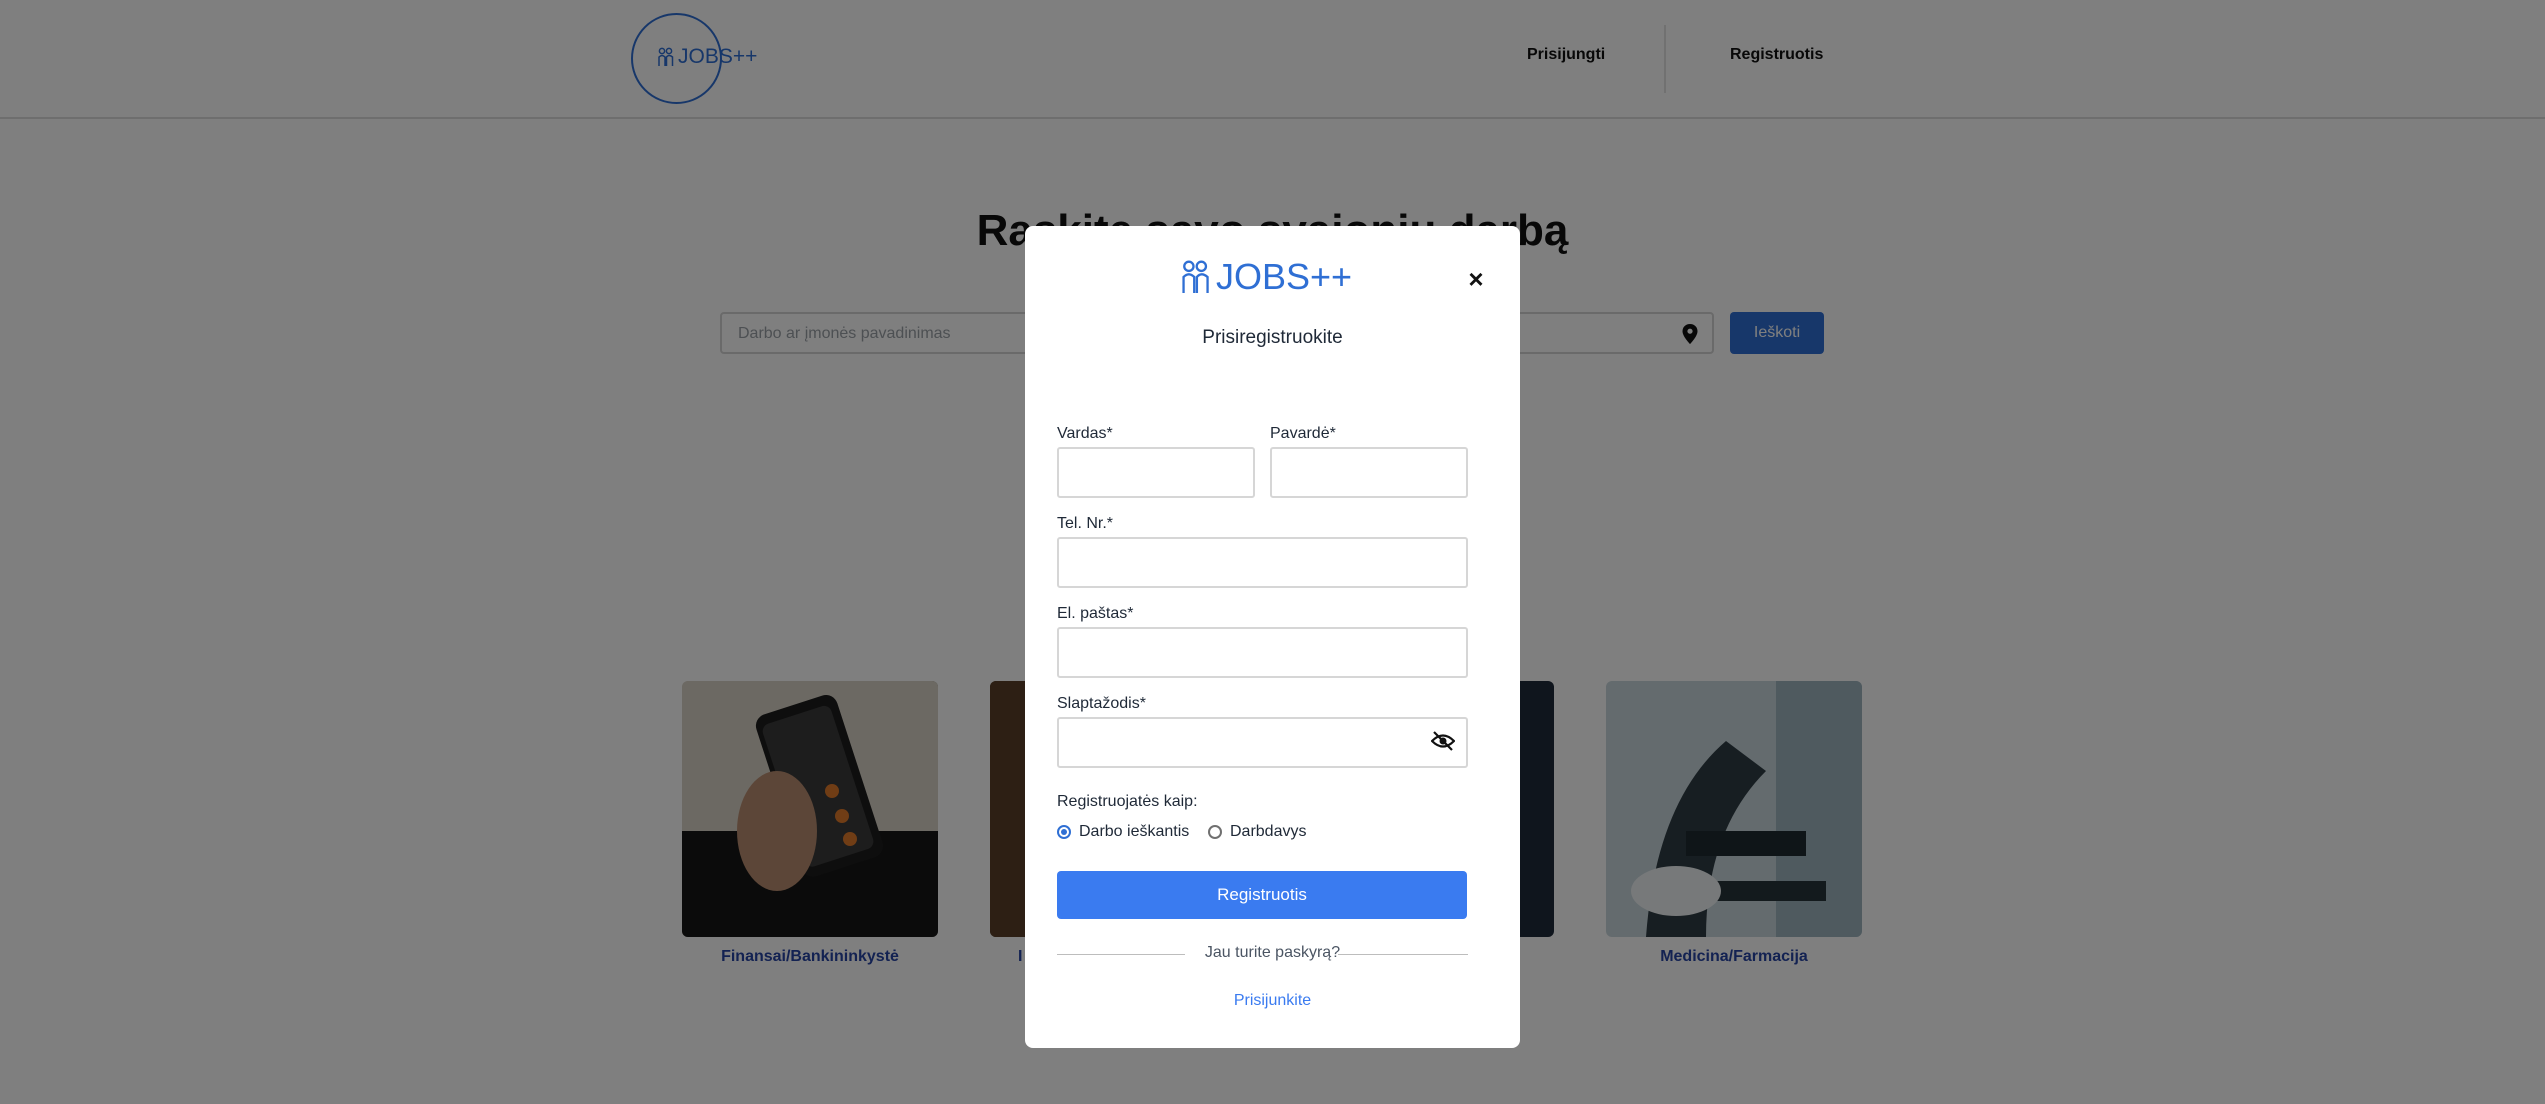  I want to click on radio-employer, so click(1215, 832).